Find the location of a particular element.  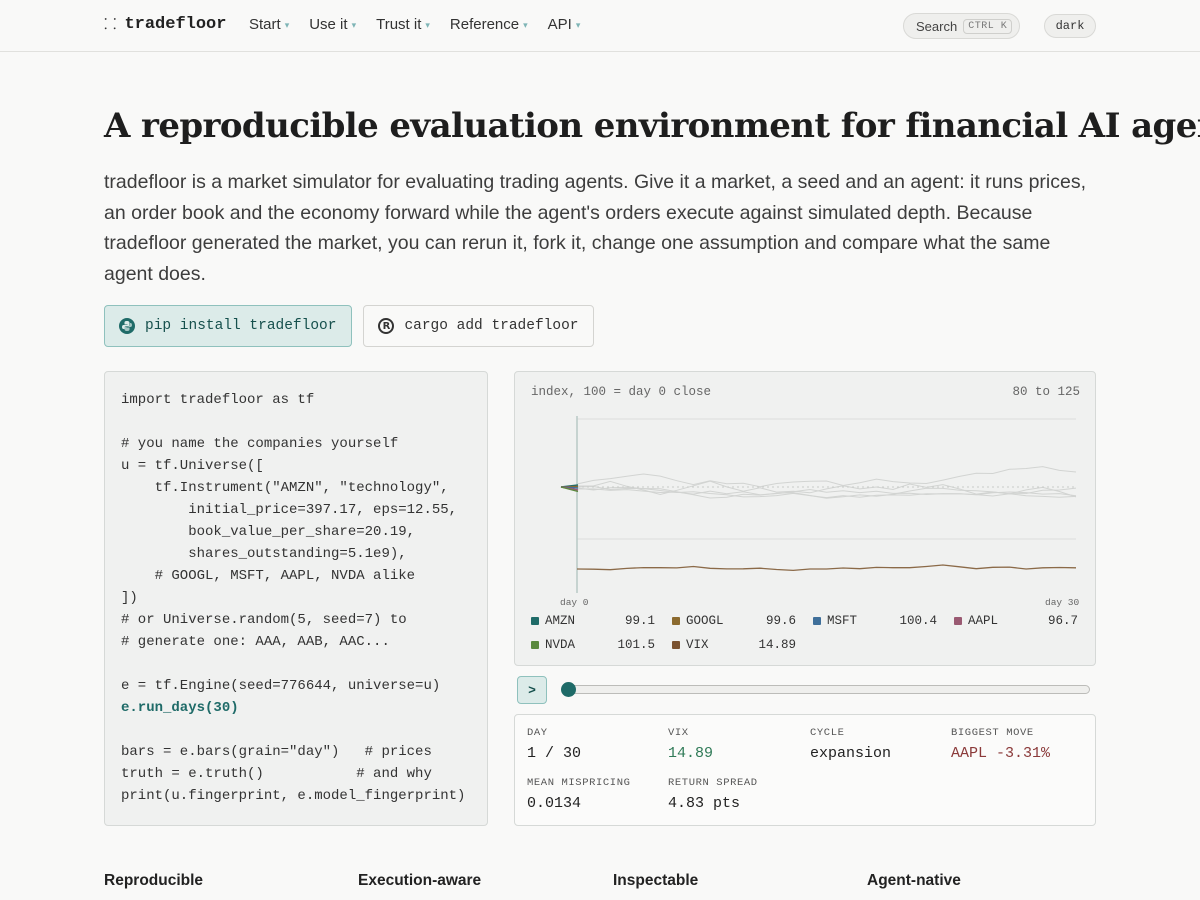

code-line: # or Universe.random(5, seed=7) to is located at coordinates (264, 620).